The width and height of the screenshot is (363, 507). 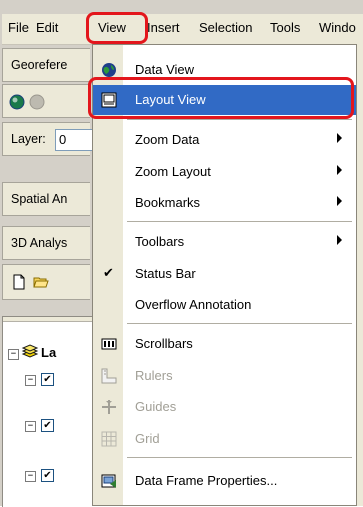 I want to click on menu-item-grid: Grid, so click(x=224, y=439).